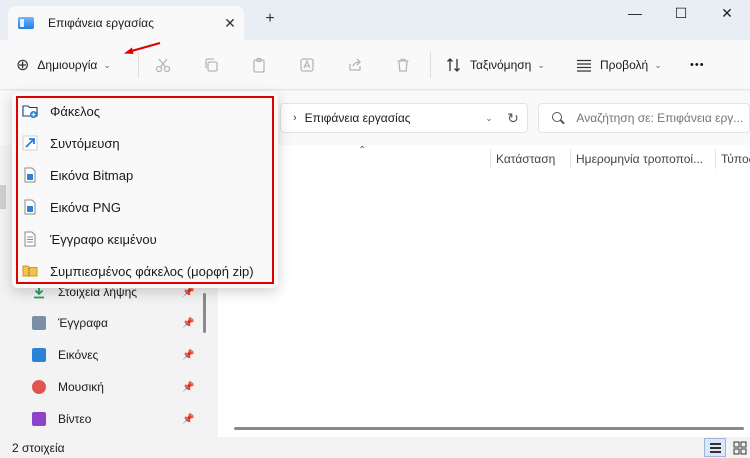 The image size is (750, 458). What do you see at coordinates (3, 197) in the screenshot?
I see `sidebar-selection-marker` at bounding box center [3, 197].